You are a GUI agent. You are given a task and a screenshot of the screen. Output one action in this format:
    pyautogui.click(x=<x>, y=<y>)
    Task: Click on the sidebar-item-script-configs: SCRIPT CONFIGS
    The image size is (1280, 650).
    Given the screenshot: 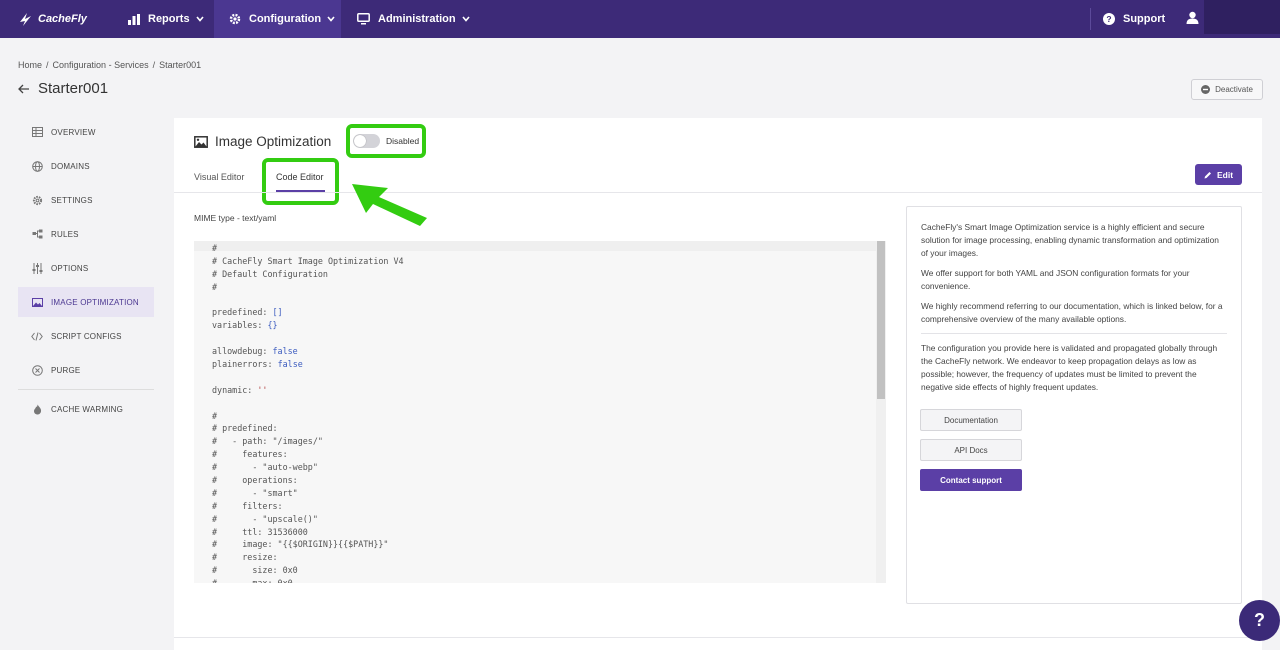 What is the action you would take?
    pyautogui.click(x=86, y=336)
    